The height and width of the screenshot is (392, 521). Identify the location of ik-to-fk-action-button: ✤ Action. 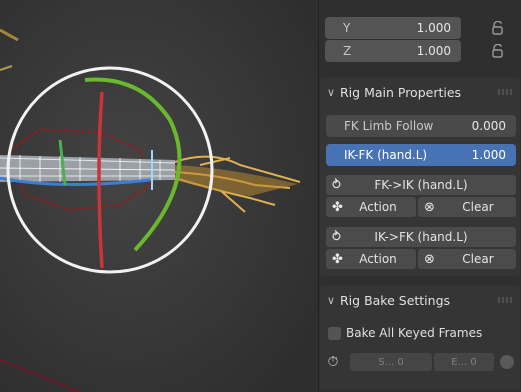
(371, 259).